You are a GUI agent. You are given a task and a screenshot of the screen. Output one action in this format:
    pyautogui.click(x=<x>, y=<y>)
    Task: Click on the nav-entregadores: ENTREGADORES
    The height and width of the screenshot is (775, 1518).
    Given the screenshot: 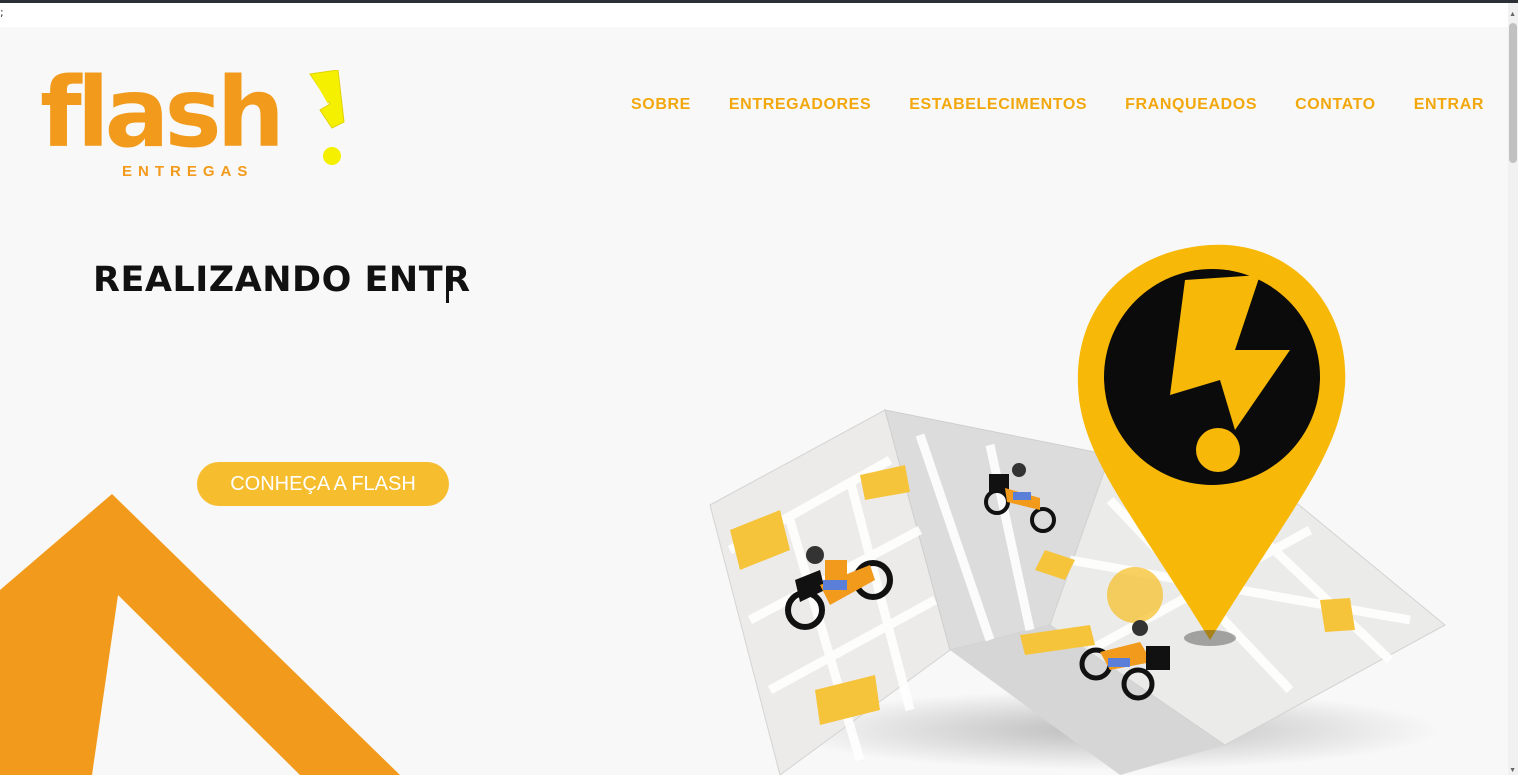 What is the action you would take?
    pyautogui.click(x=800, y=105)
    